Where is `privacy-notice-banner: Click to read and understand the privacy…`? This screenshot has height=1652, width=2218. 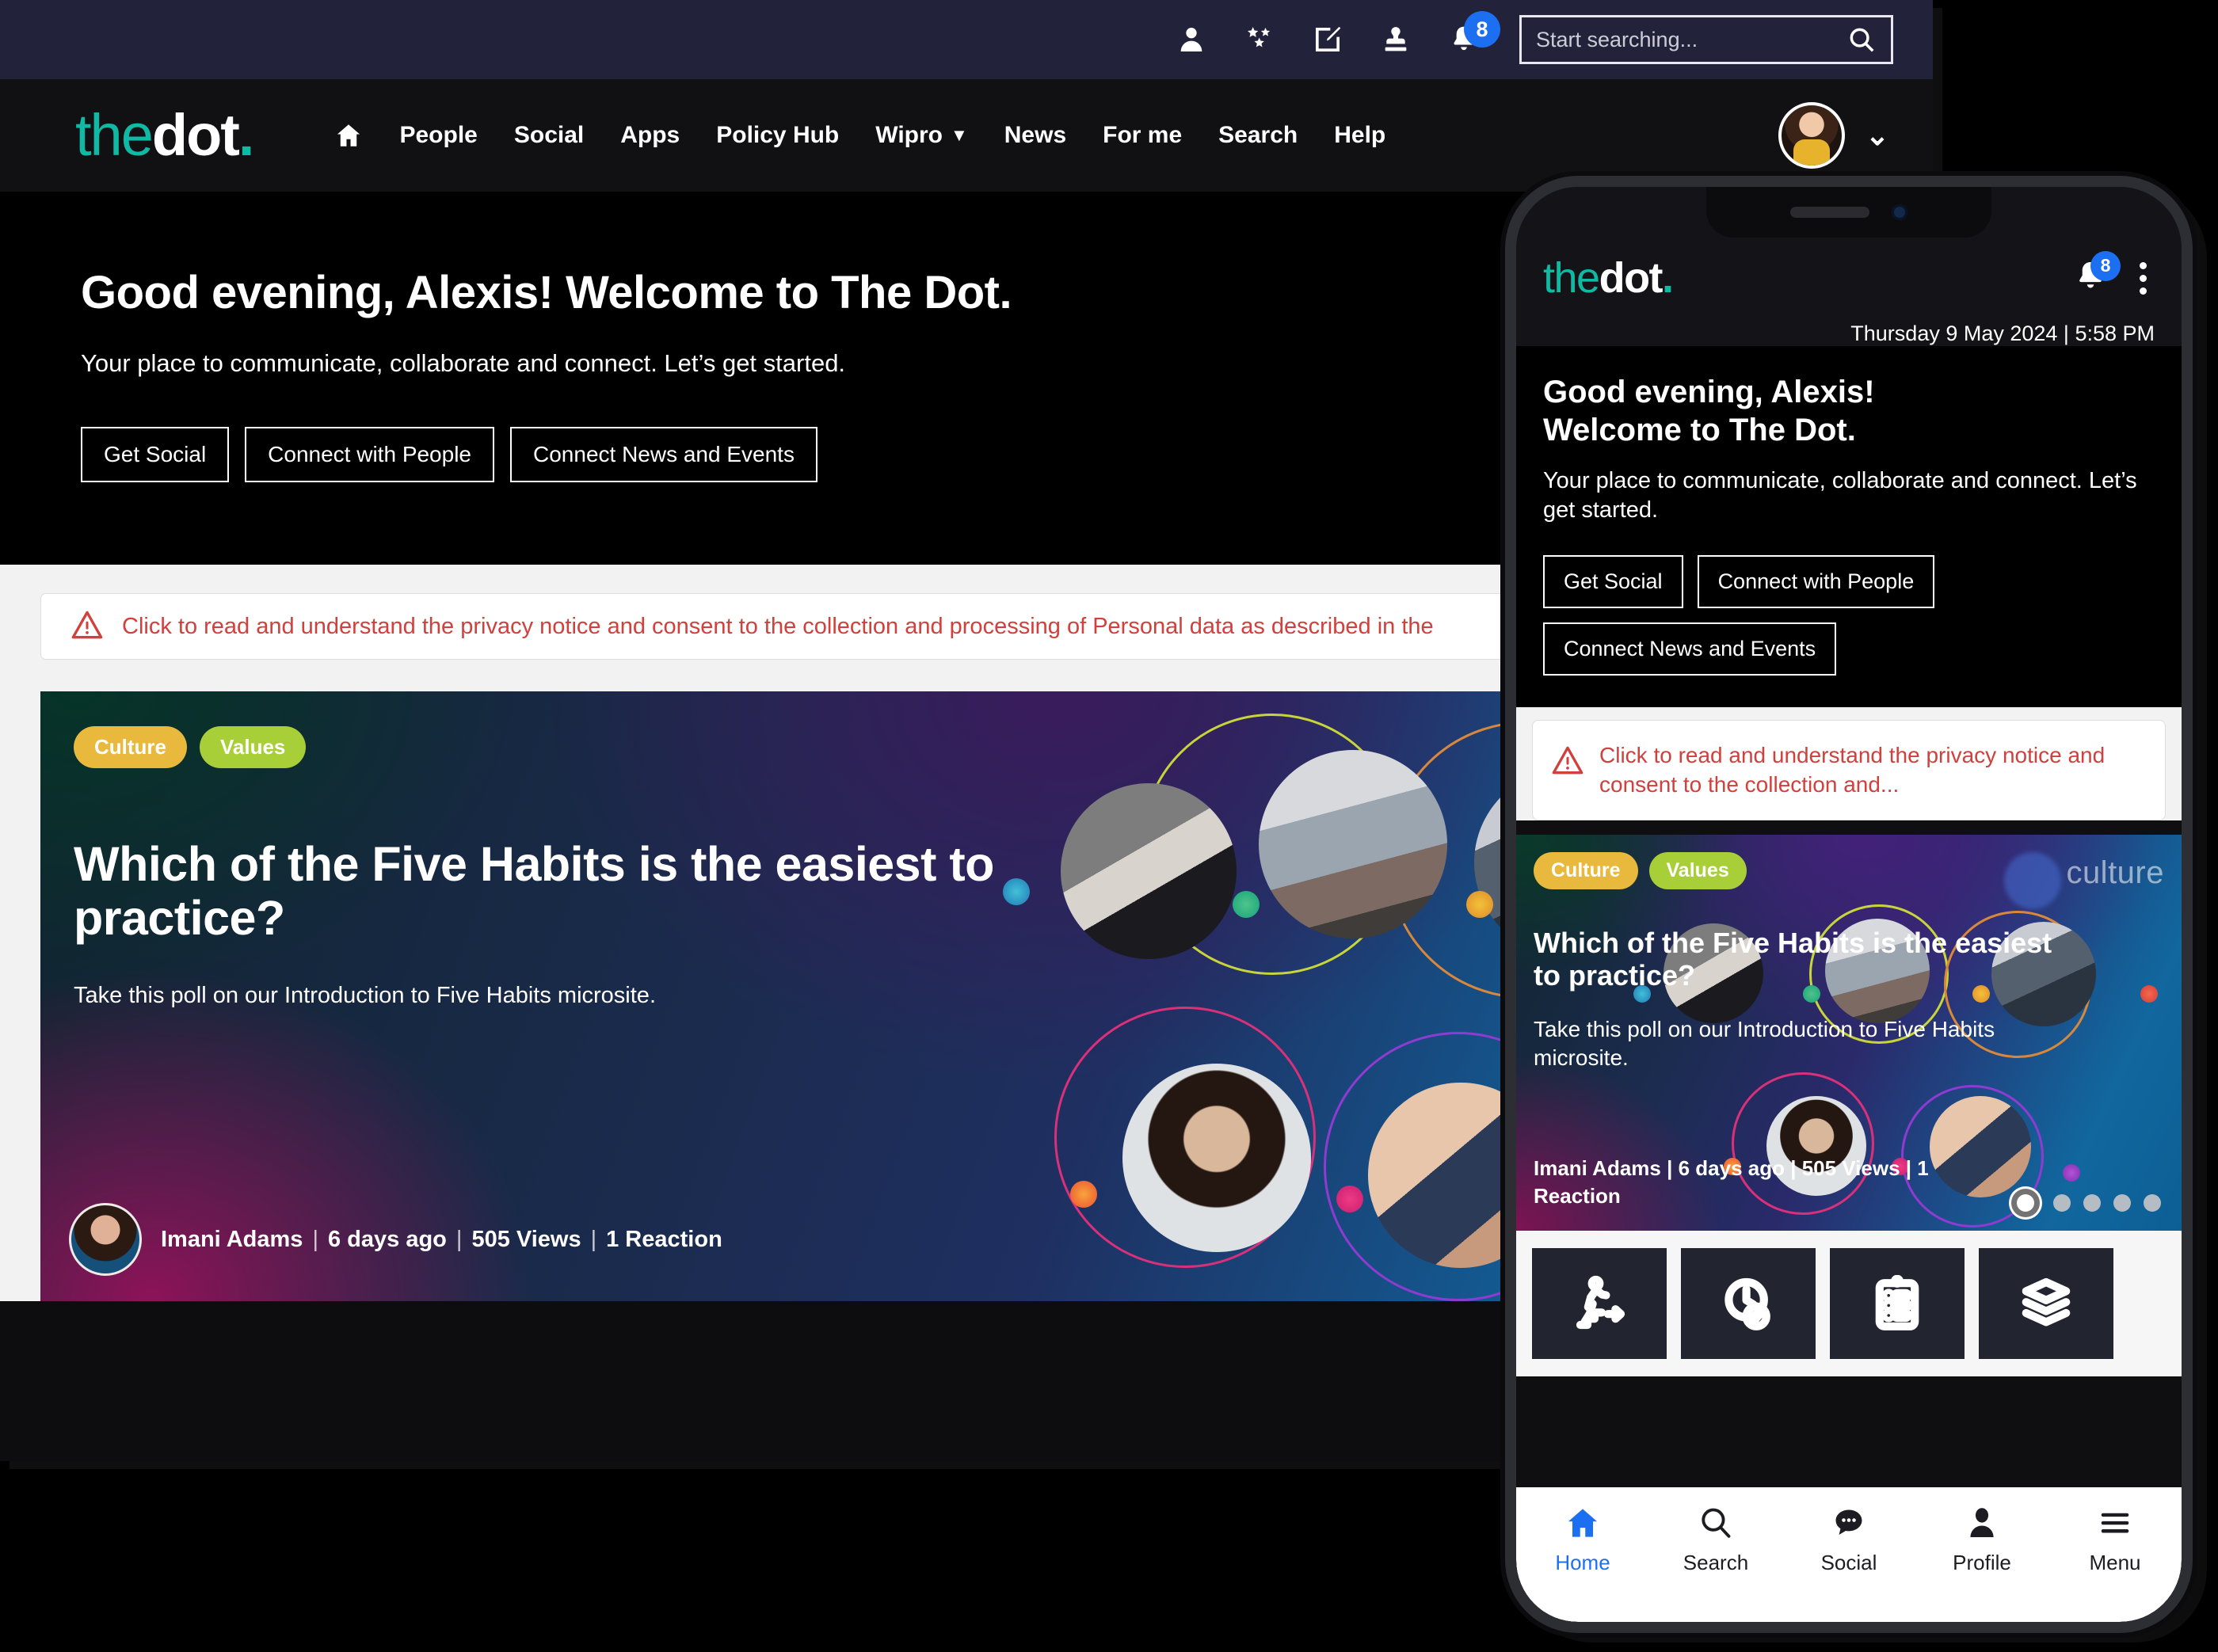 privacy-notice-banner: Click to read and understand the privacy… is located at coordinates (1849, 770).